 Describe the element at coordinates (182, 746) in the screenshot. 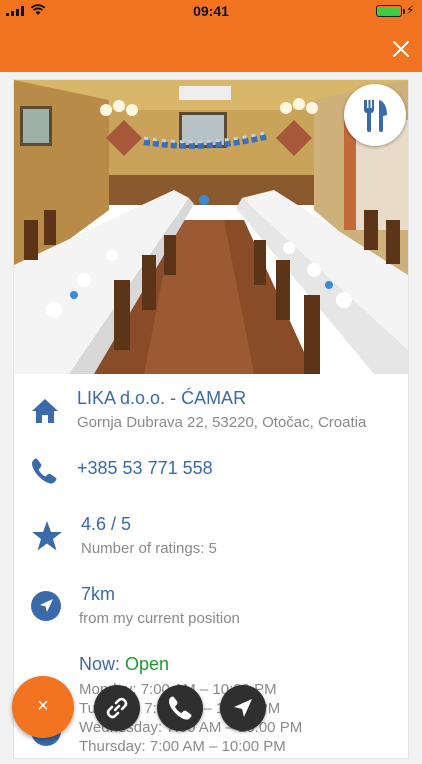

I see `hours-item: Thursday: 7:00 AM – 10:00 PM` at that location.